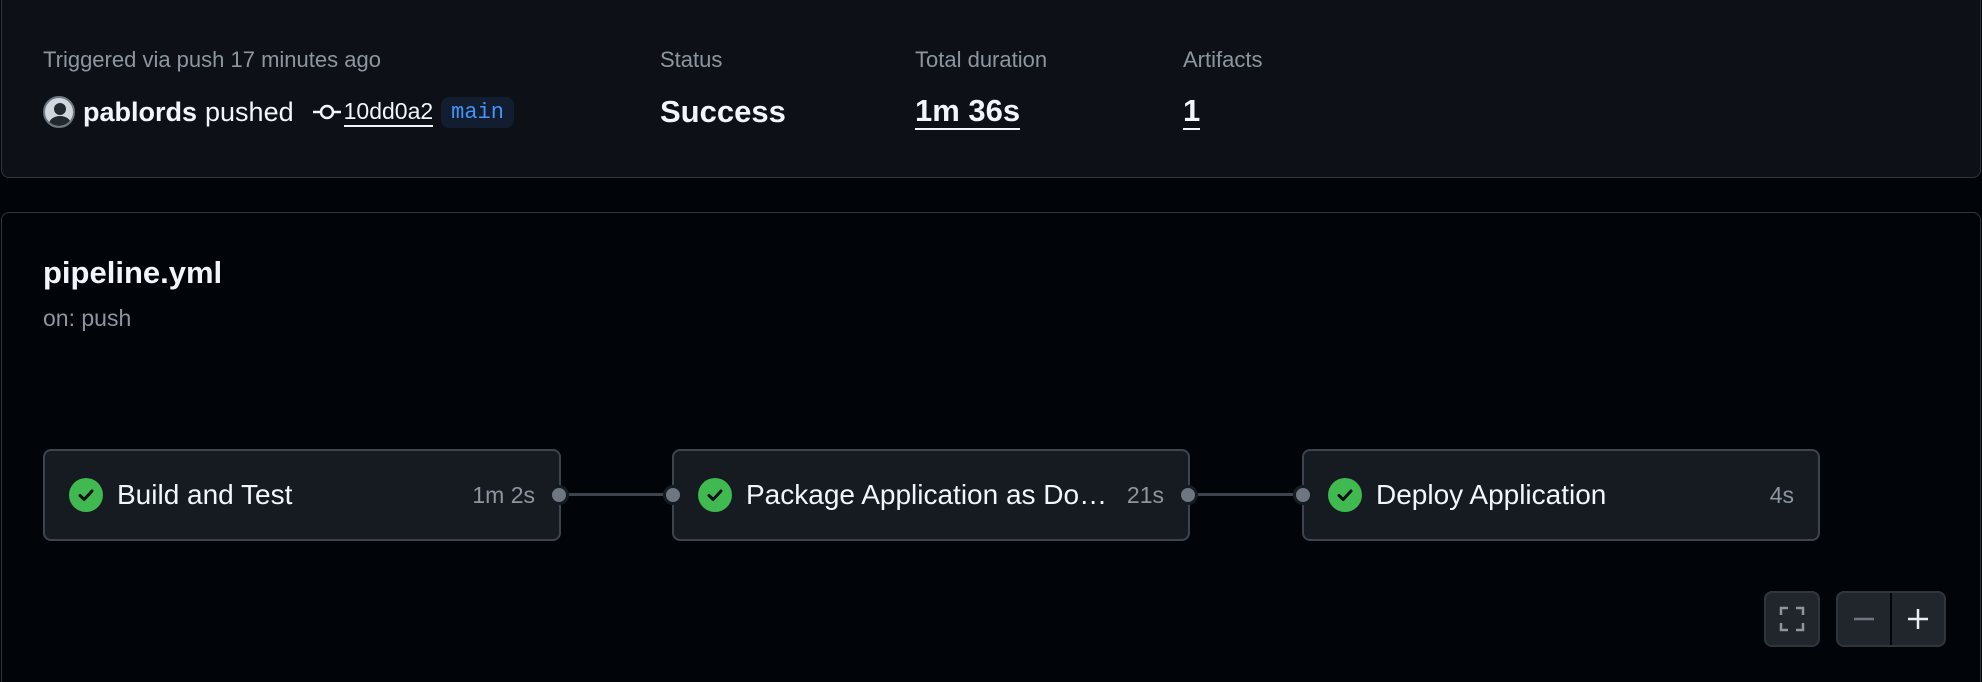  I want to click on fullscreen-icon, so click(1792, 619).